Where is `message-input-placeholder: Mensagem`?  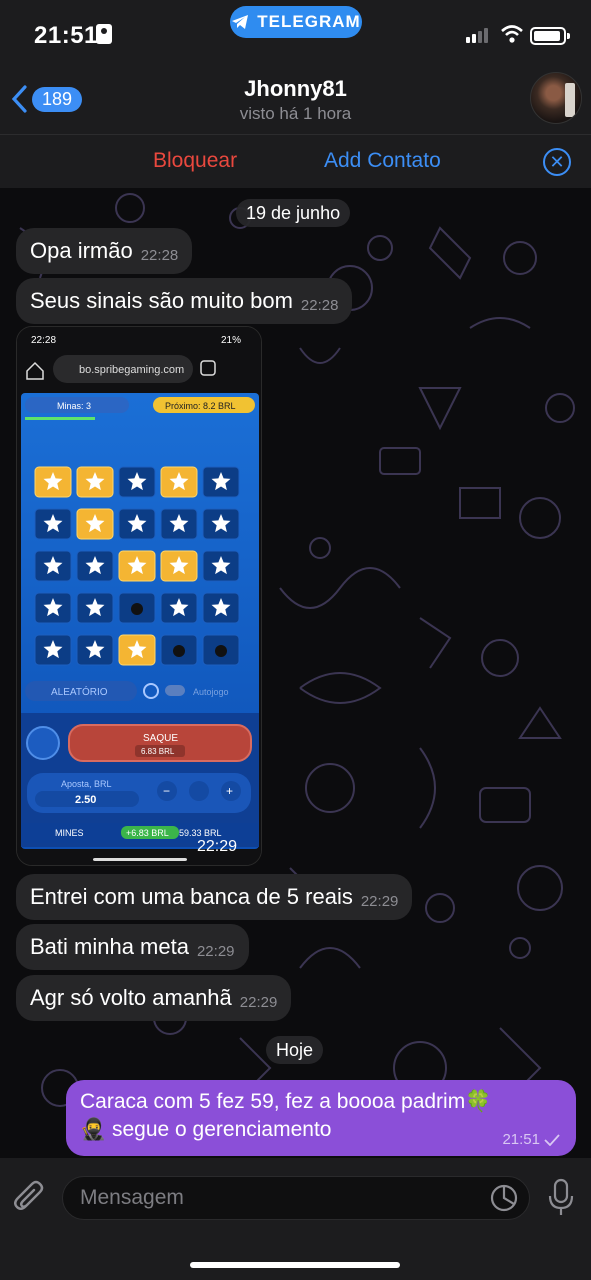 message-input-placeholder: Mensagem is located at coordinates (132, 1197).